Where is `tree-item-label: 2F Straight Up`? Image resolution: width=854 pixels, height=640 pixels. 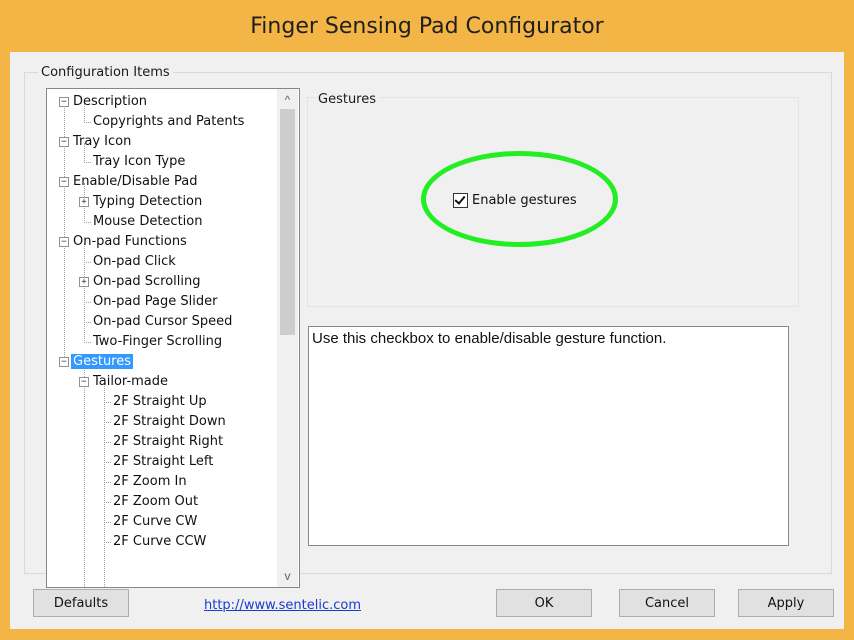 tree-item-label: 2F Straight Up is located at coordinates (160, 401).